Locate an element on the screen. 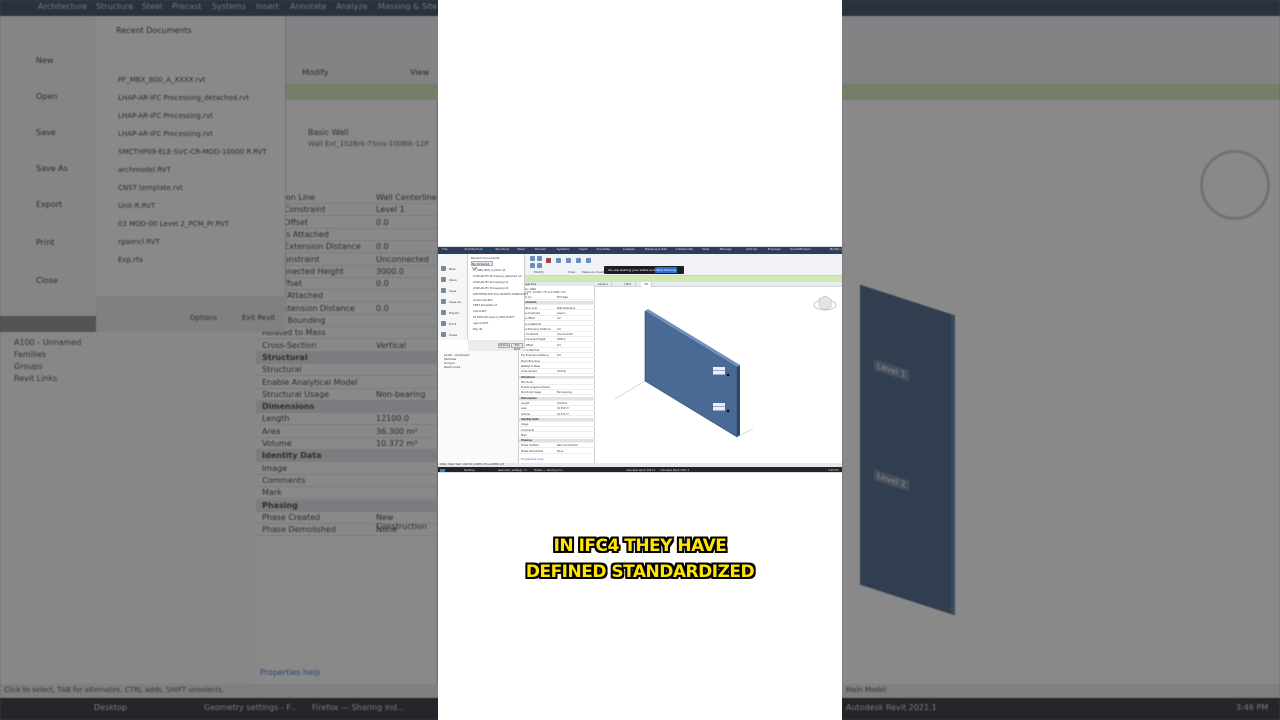 This screenshot has width=1280, height=720. property-row: Base is Attached is located at coordinates (557, 325).